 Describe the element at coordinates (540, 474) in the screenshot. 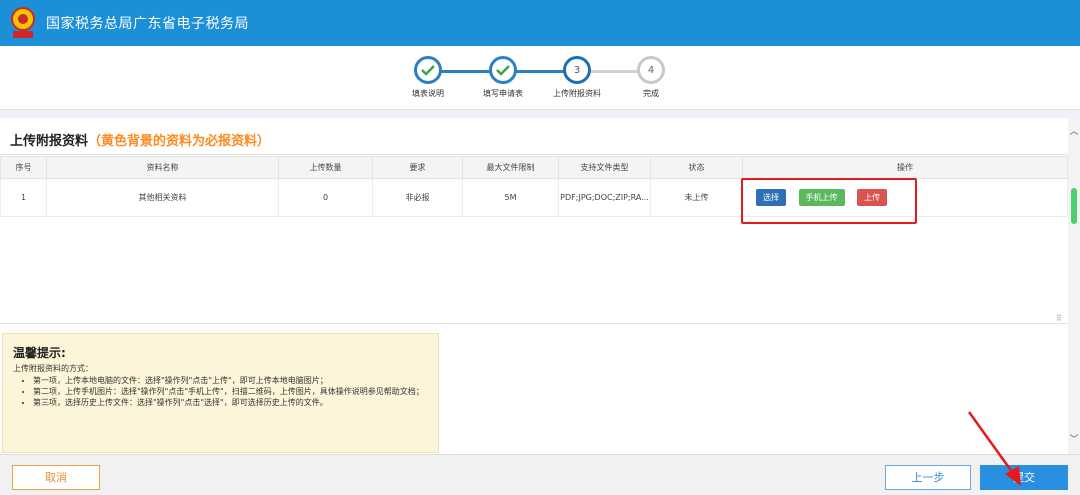

I see `footer-bar: 取消 上一步 提交` at that location.